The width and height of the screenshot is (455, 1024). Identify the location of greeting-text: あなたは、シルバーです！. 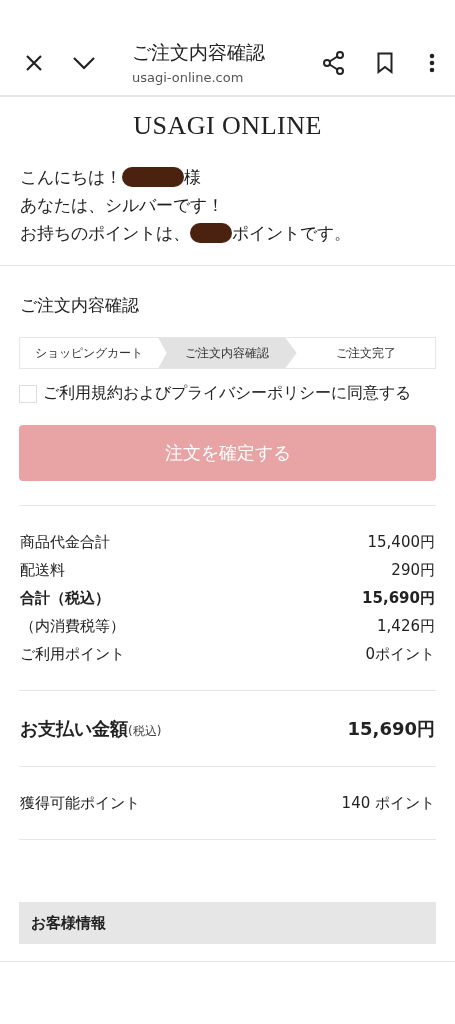
(122, 205).